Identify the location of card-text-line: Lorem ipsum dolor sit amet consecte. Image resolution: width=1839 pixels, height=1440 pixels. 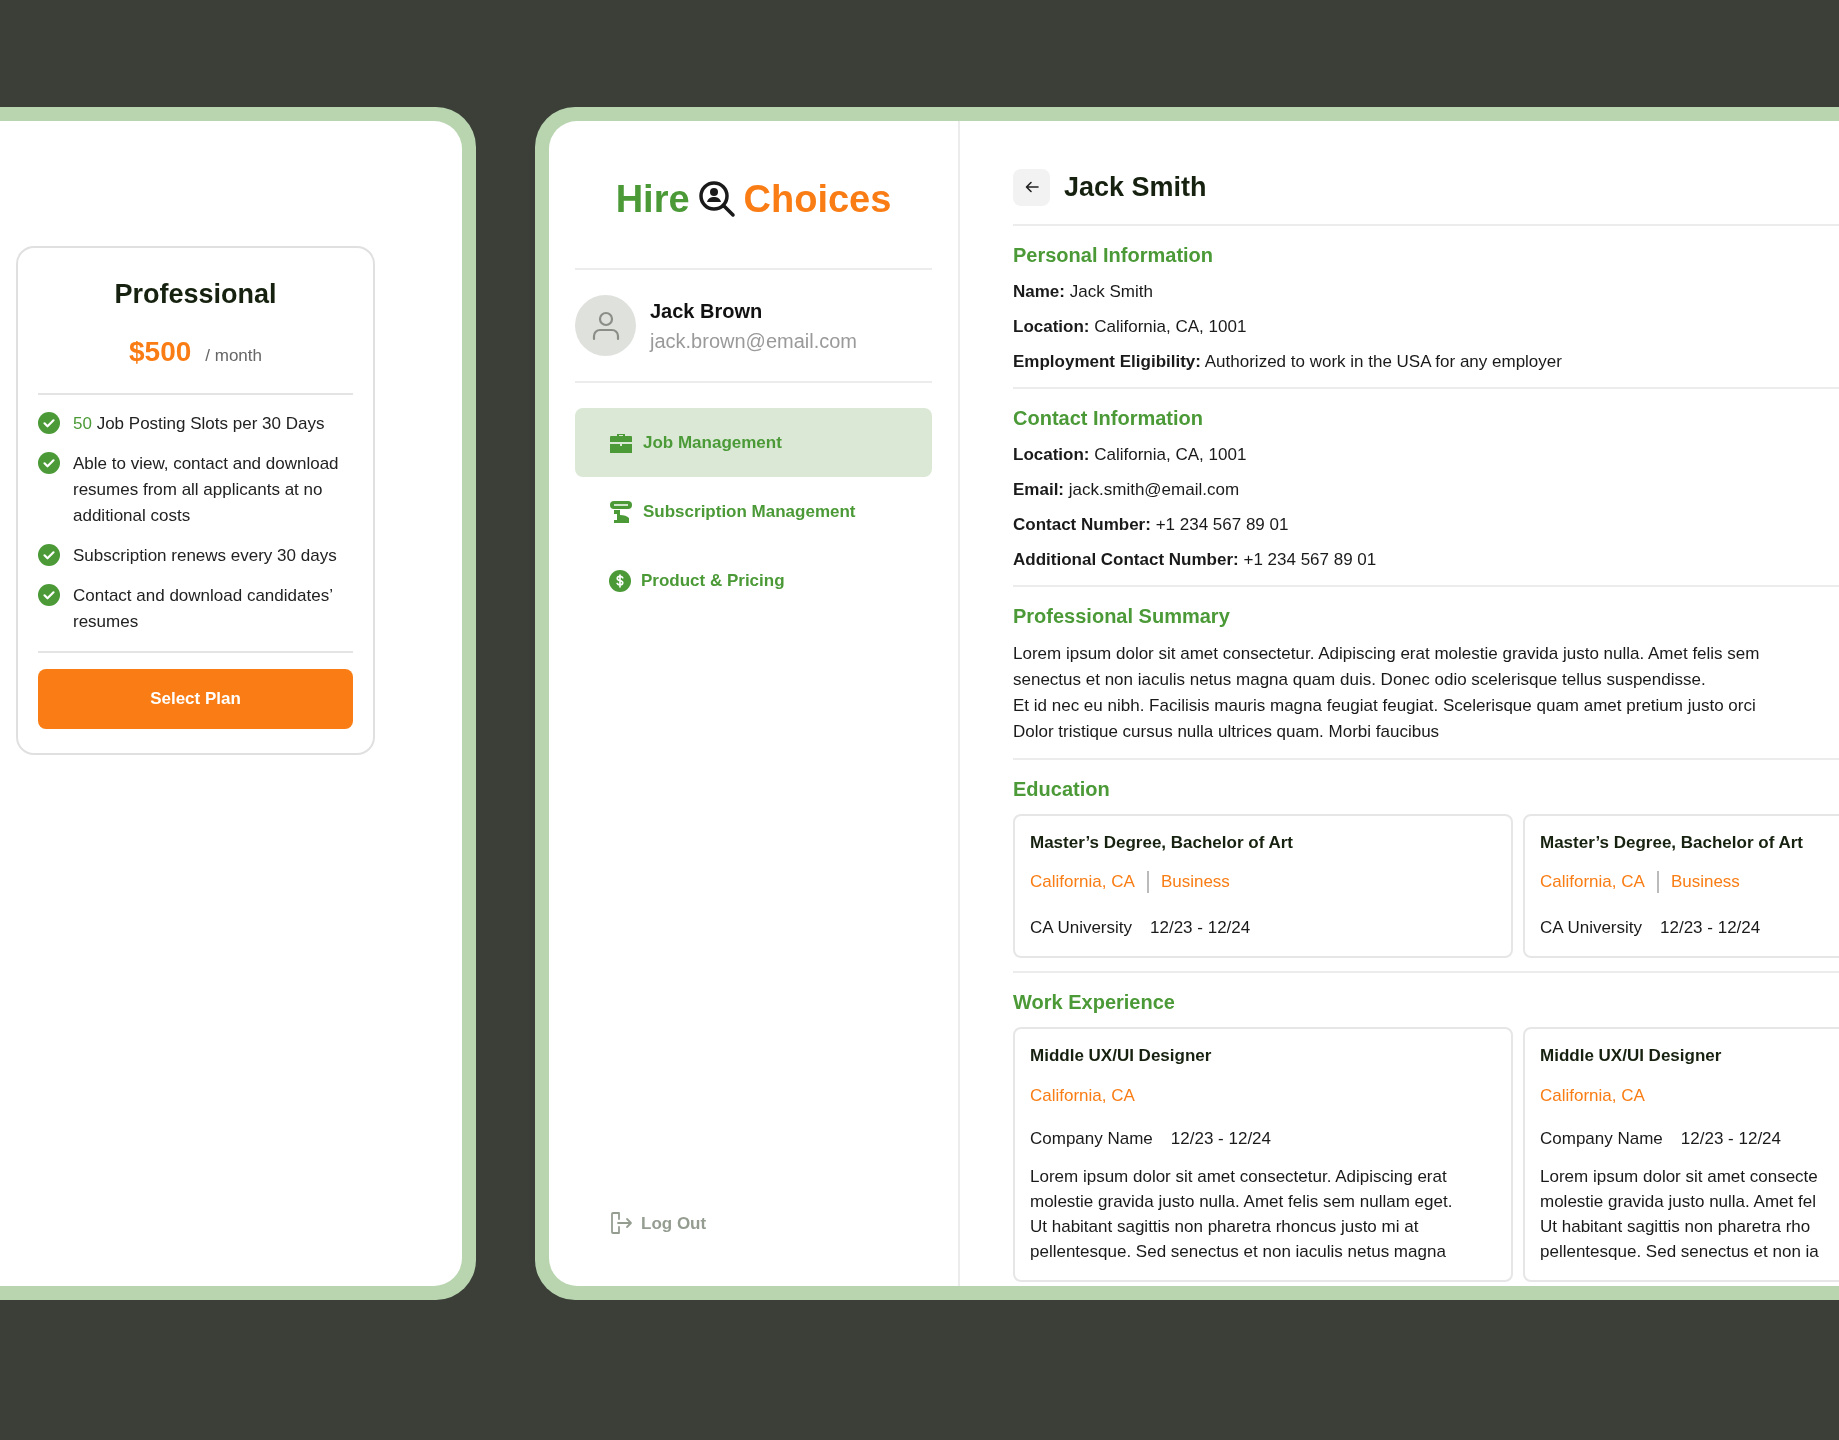
(1679, 1176).